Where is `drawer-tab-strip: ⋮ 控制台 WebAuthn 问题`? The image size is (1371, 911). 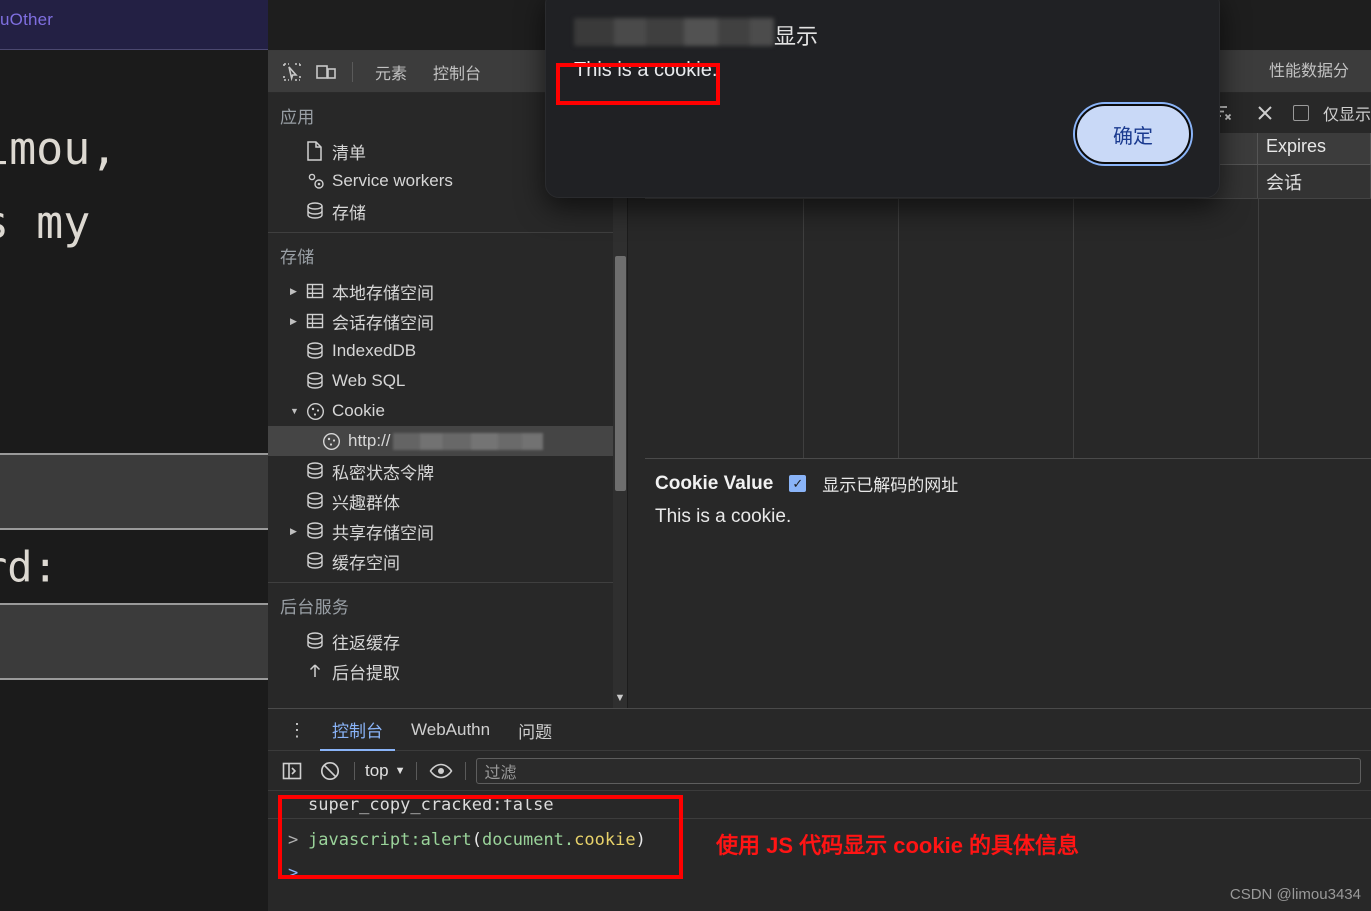 drawer-tab-strip: ⋮ 控制台 WebAuthn 问题 is located at coordinates (819, 730).